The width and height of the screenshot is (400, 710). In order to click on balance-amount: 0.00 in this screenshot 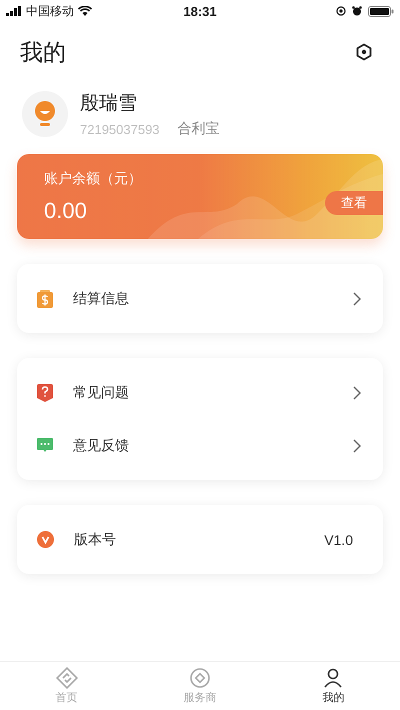, I will do `click(65, 211)`.